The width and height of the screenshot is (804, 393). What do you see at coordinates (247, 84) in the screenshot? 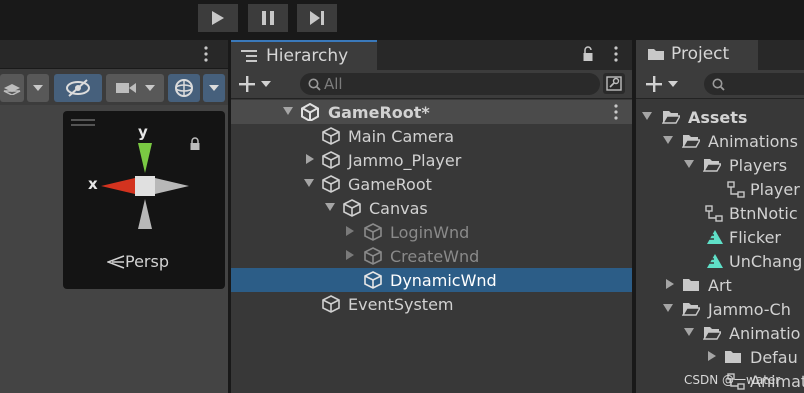
I see `plus-icon` at bounding box center [247, 84].